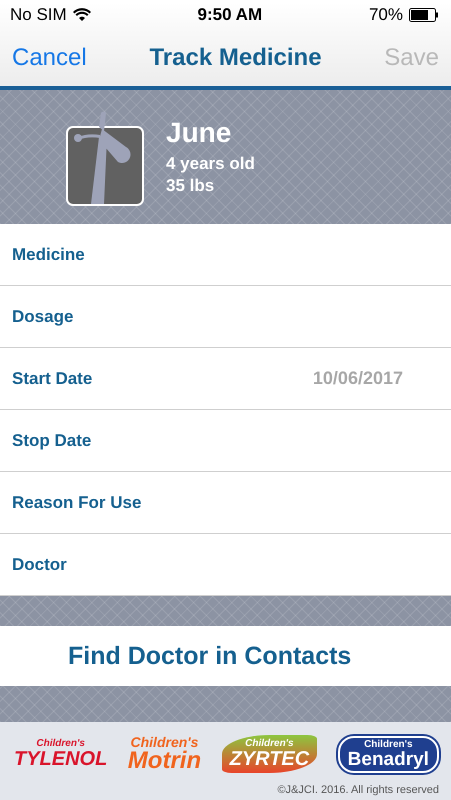  I want to click on form-field: Start Date 10/06/2017, so click(225, 379).